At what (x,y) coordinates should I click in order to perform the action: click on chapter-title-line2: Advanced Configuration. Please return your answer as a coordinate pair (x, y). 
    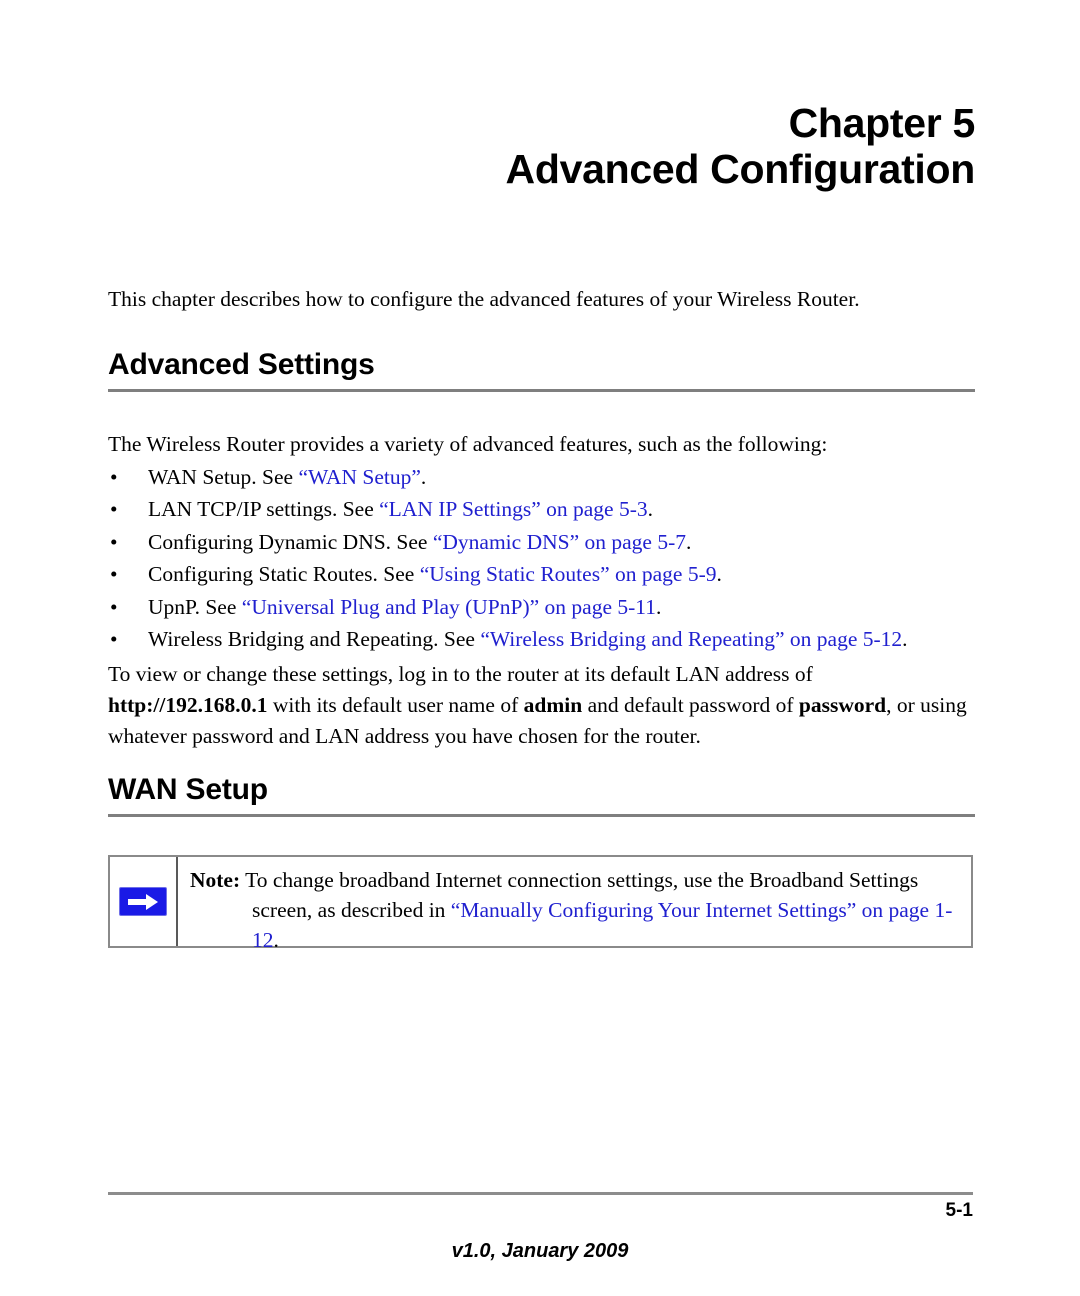
    Looking at the image, I should click on (740, 169).